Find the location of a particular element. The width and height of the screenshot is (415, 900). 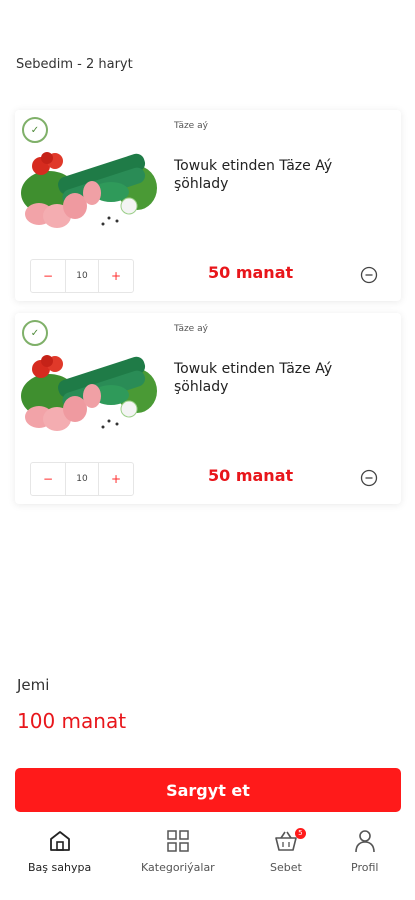

place-order-button: Sargyt et is located at coordinates (208, 790).